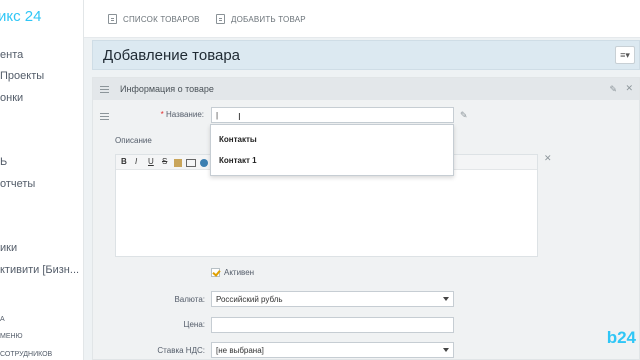  Describe the element at coordinates (154, 19) in the screenshot. I see `tab-product-list: СПИСОК ТОВАРОВ` at that location.